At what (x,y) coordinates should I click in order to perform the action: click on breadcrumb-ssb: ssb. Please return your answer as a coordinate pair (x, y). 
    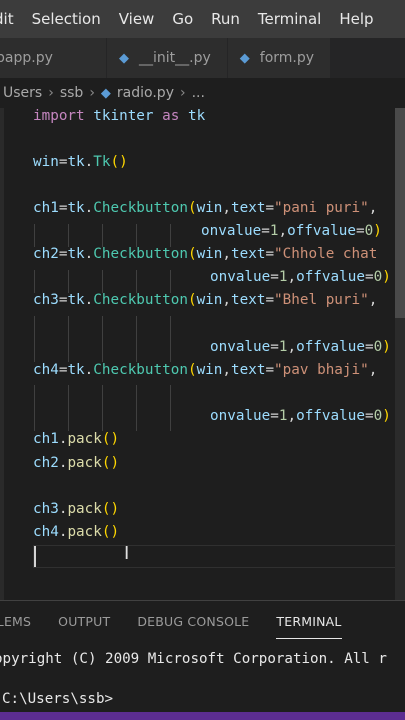
    Looking at the image, I should click on (71, 93).